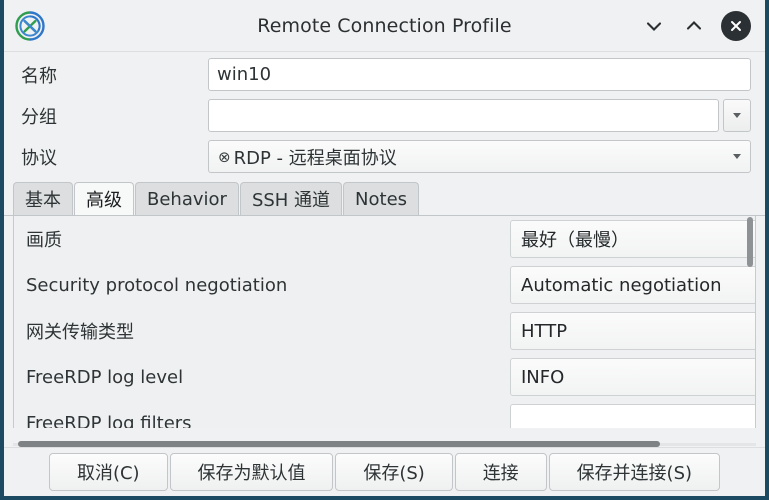 This screenshot has width=769, height=500. I want to click on tab-label: Notes, so click(381, 199).